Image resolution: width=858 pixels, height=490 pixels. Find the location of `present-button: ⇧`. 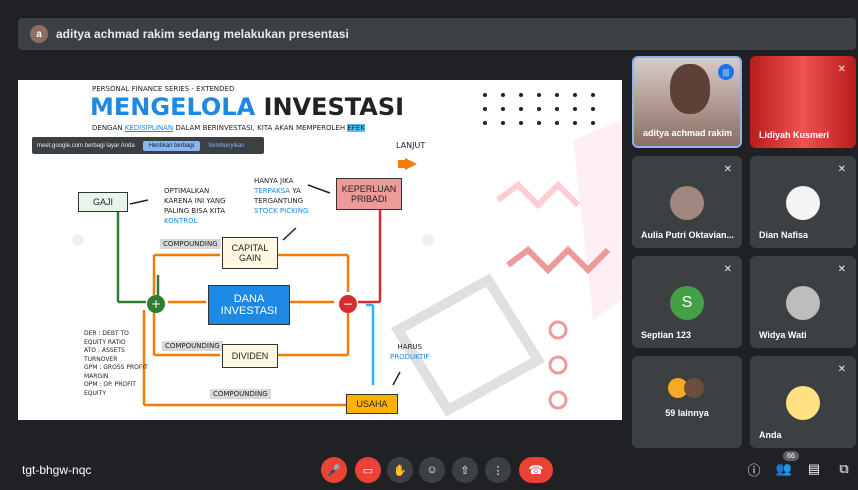

present-button: ⇧ is located at coordinates (465, 470).